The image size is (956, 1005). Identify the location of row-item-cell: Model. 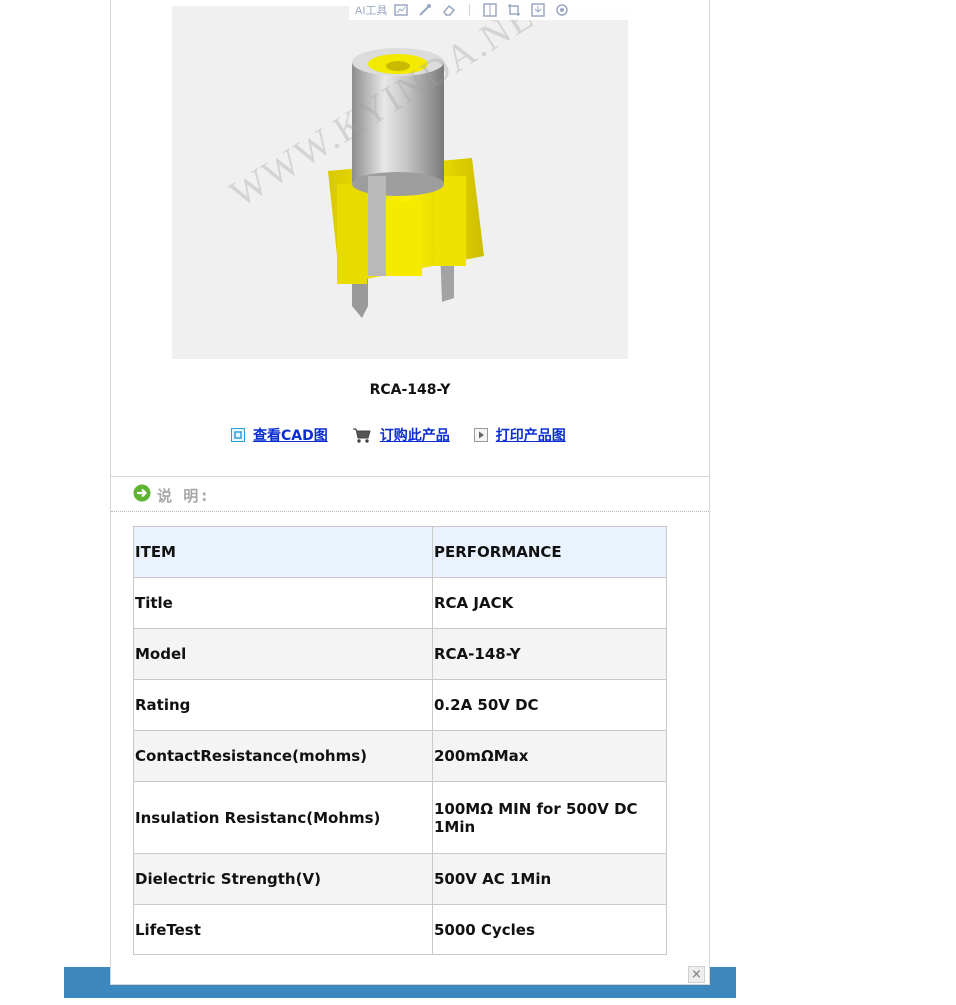
(283, 654).